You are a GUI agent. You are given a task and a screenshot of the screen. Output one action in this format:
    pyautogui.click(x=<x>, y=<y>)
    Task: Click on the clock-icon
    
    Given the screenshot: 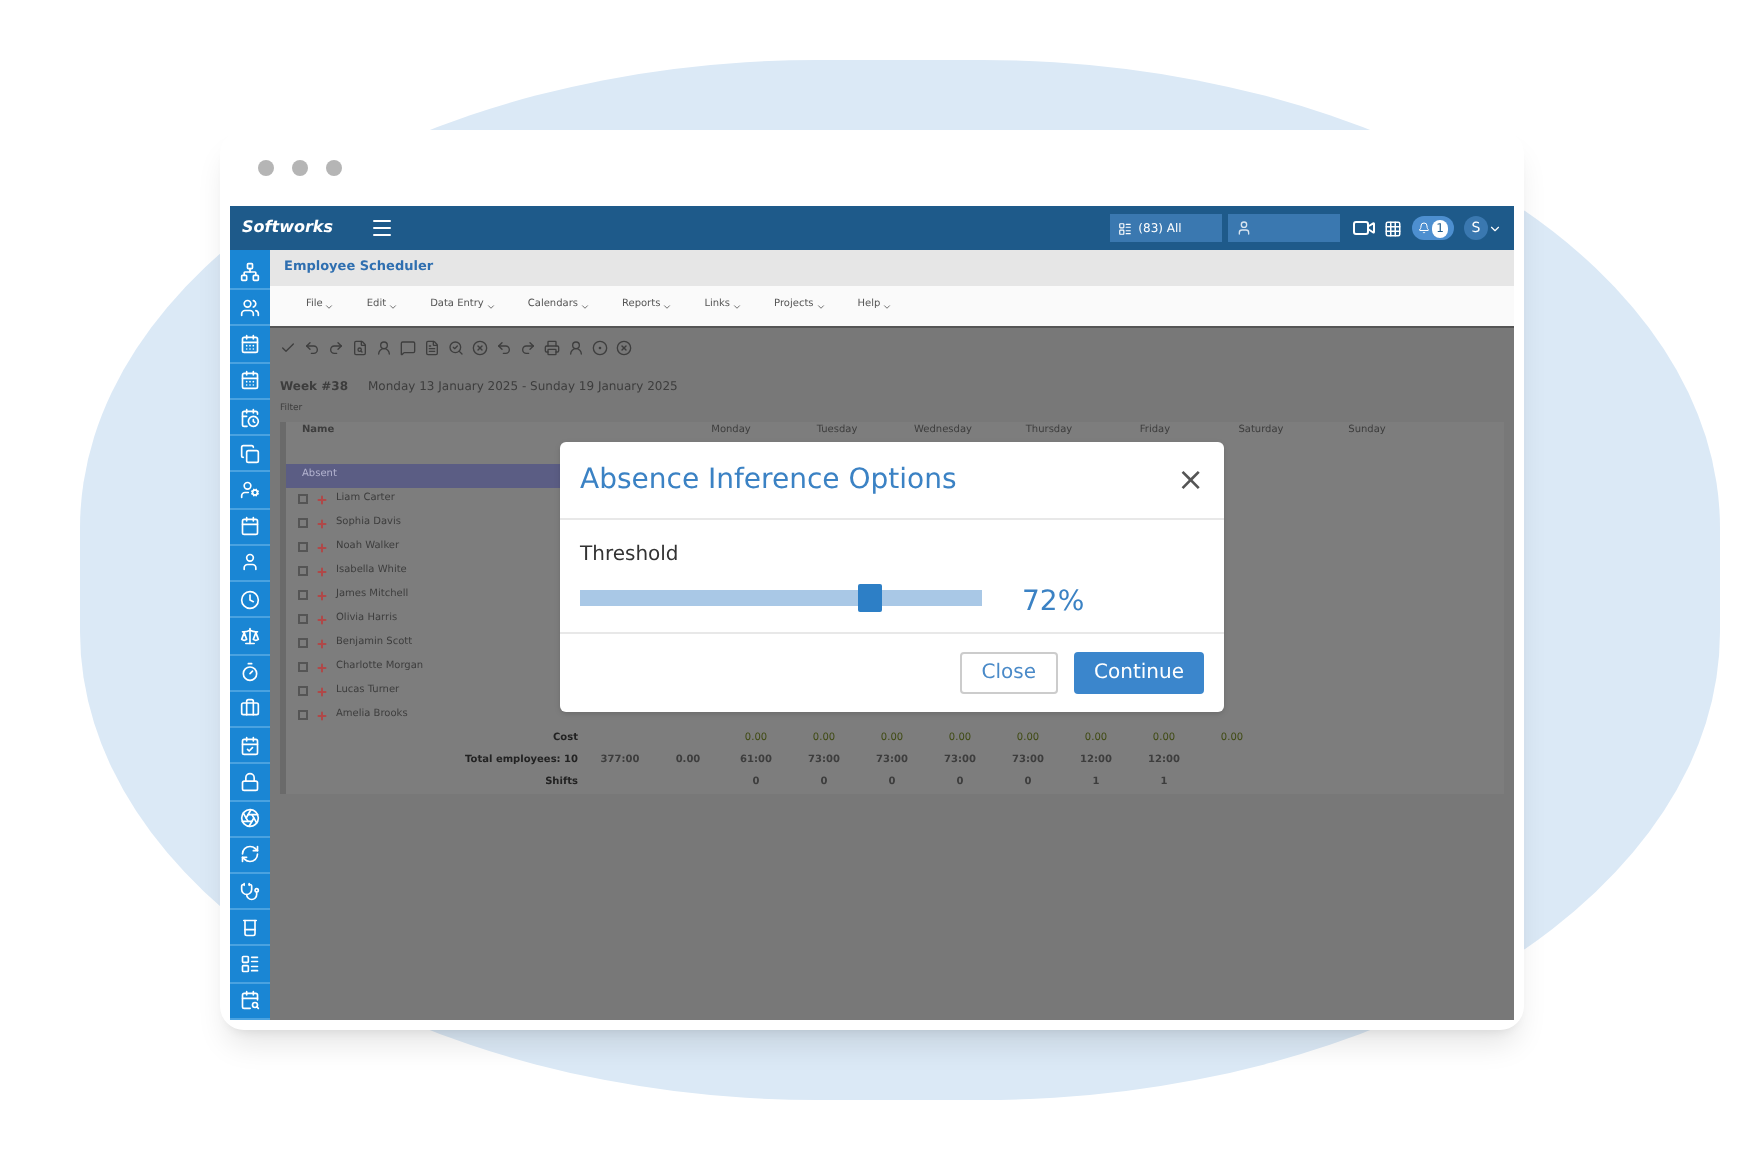 What is the action you would take?
    pyautogui.click(x=250, y=599)
    